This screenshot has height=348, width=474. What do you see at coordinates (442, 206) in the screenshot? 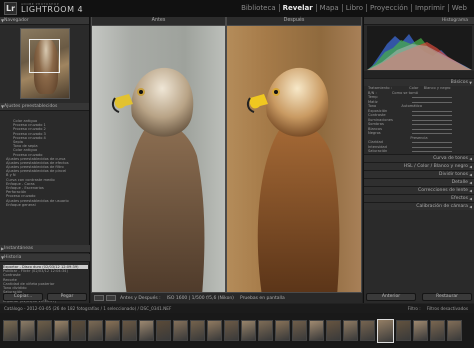
I see `panel-section-label: Calibración de cámara` at bounding box center [442, 206].